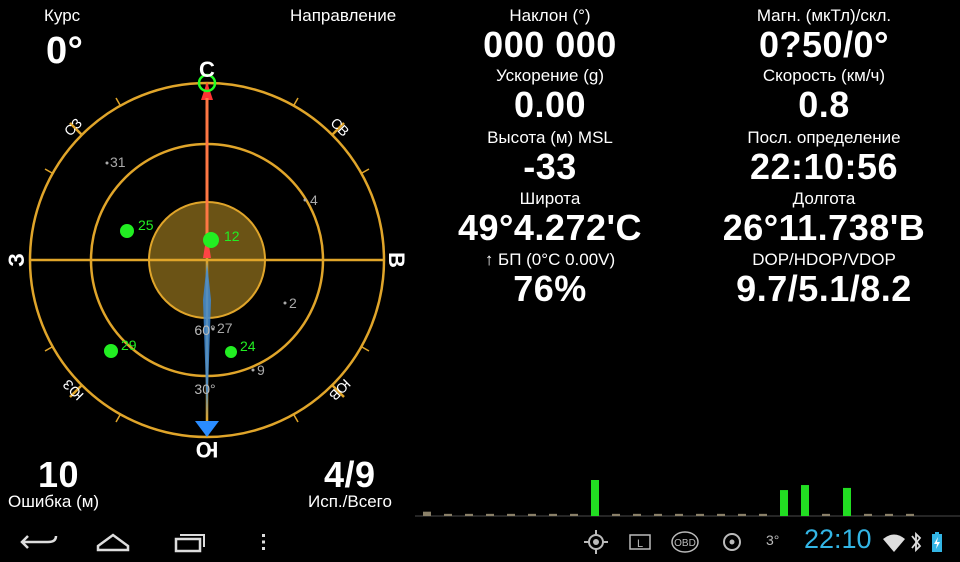  What do you see at coordinates (550, 259) in the screenshot?
I see `battery-label: ↑ БП (0°С 0.00V)` at bounding box center [550, 259].